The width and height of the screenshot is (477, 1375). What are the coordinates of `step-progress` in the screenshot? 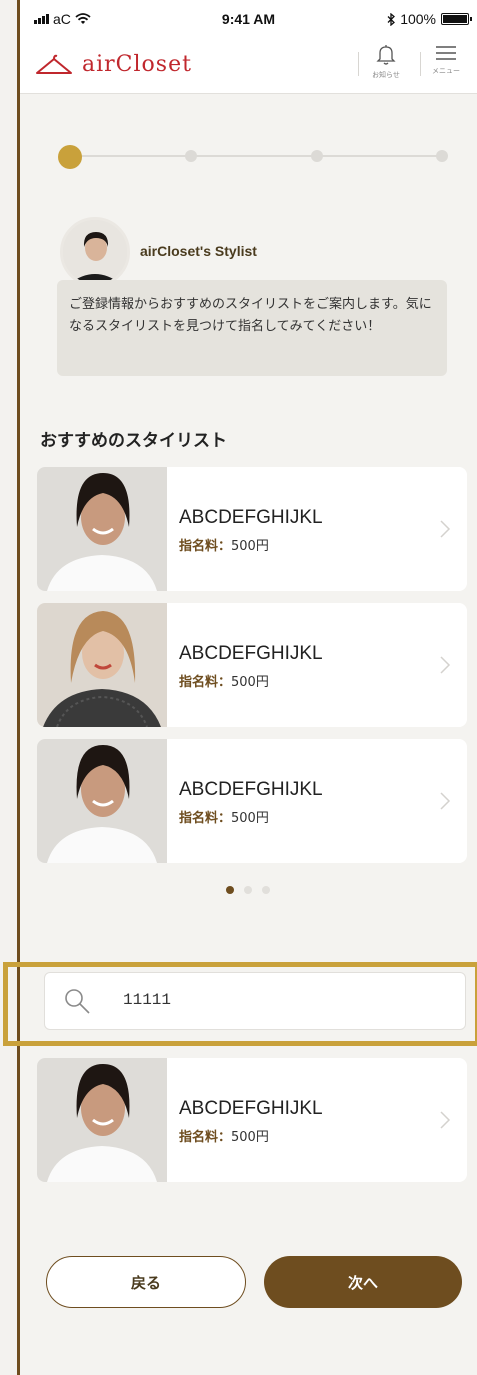 It's located at (254, 156).